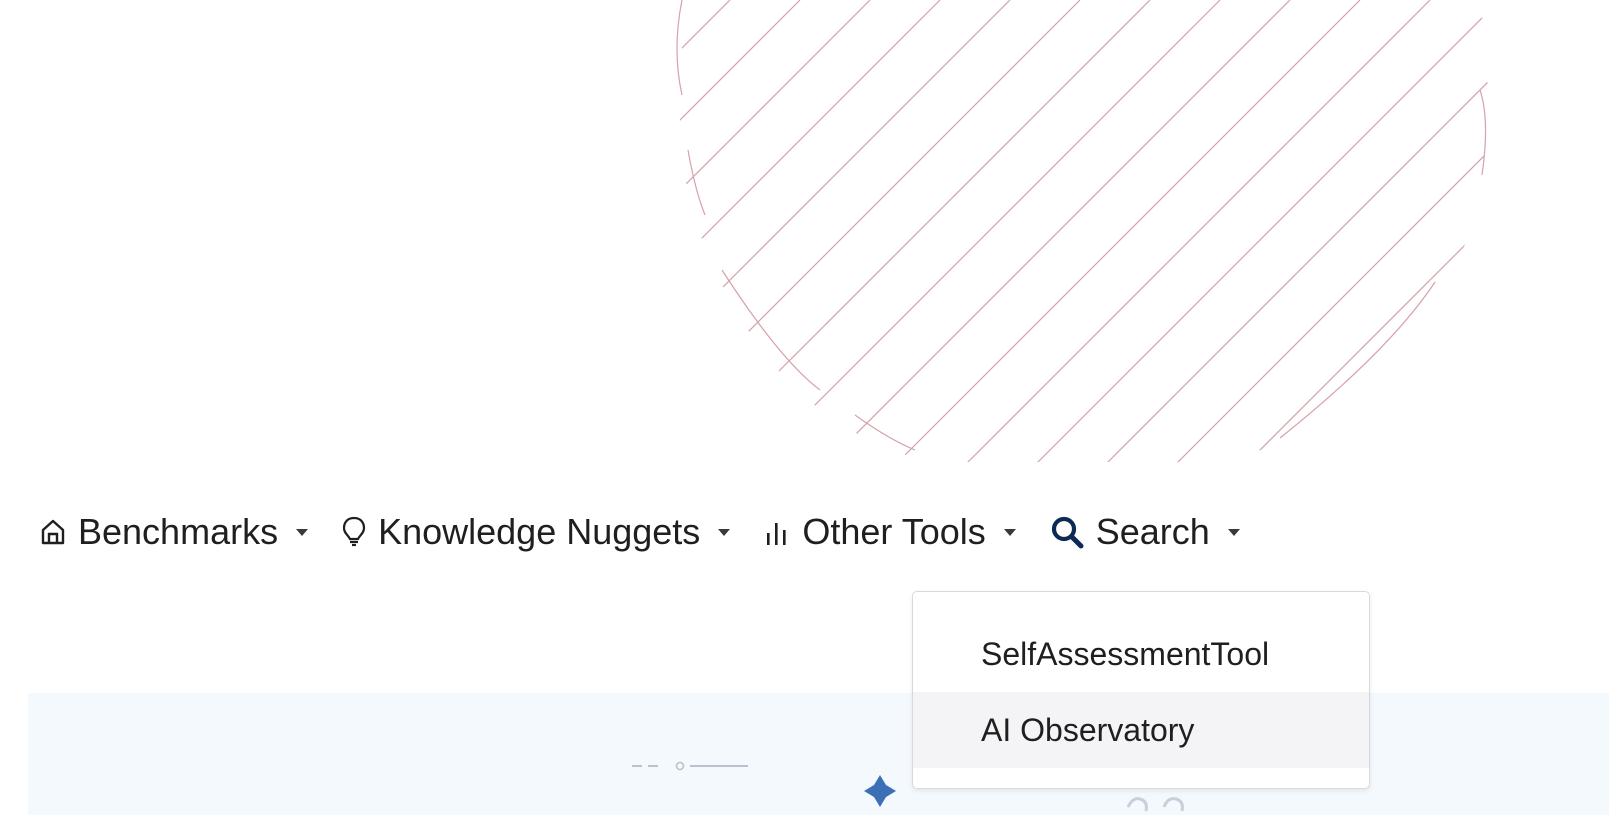 The height and width of the screenshot is (815, 1609). What do you see at coordinates (1088, 729) in the screenshot?
I see `dropdown-item-label: AI Observatory` at bounding box center [1088, 729].